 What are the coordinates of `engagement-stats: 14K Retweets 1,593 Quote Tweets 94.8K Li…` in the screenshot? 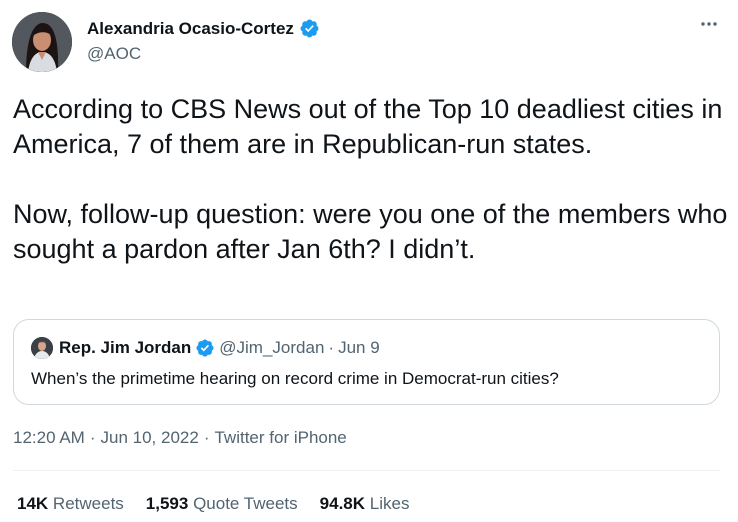 It's located at (213, 504).